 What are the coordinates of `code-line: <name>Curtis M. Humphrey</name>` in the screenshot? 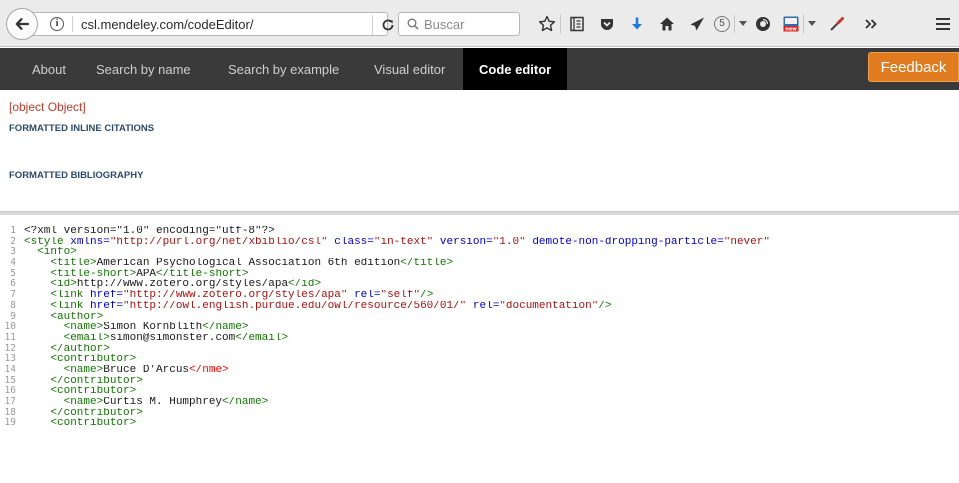 It's located at (491, 402).